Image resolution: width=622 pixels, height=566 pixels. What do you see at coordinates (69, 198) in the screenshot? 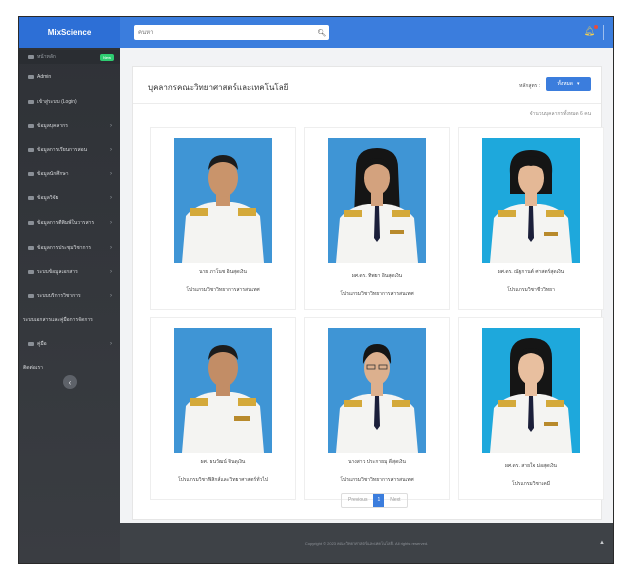
I see `sidebar-item-research: ข้อมูลวิจัย ›` at bounding box center [69, 198].